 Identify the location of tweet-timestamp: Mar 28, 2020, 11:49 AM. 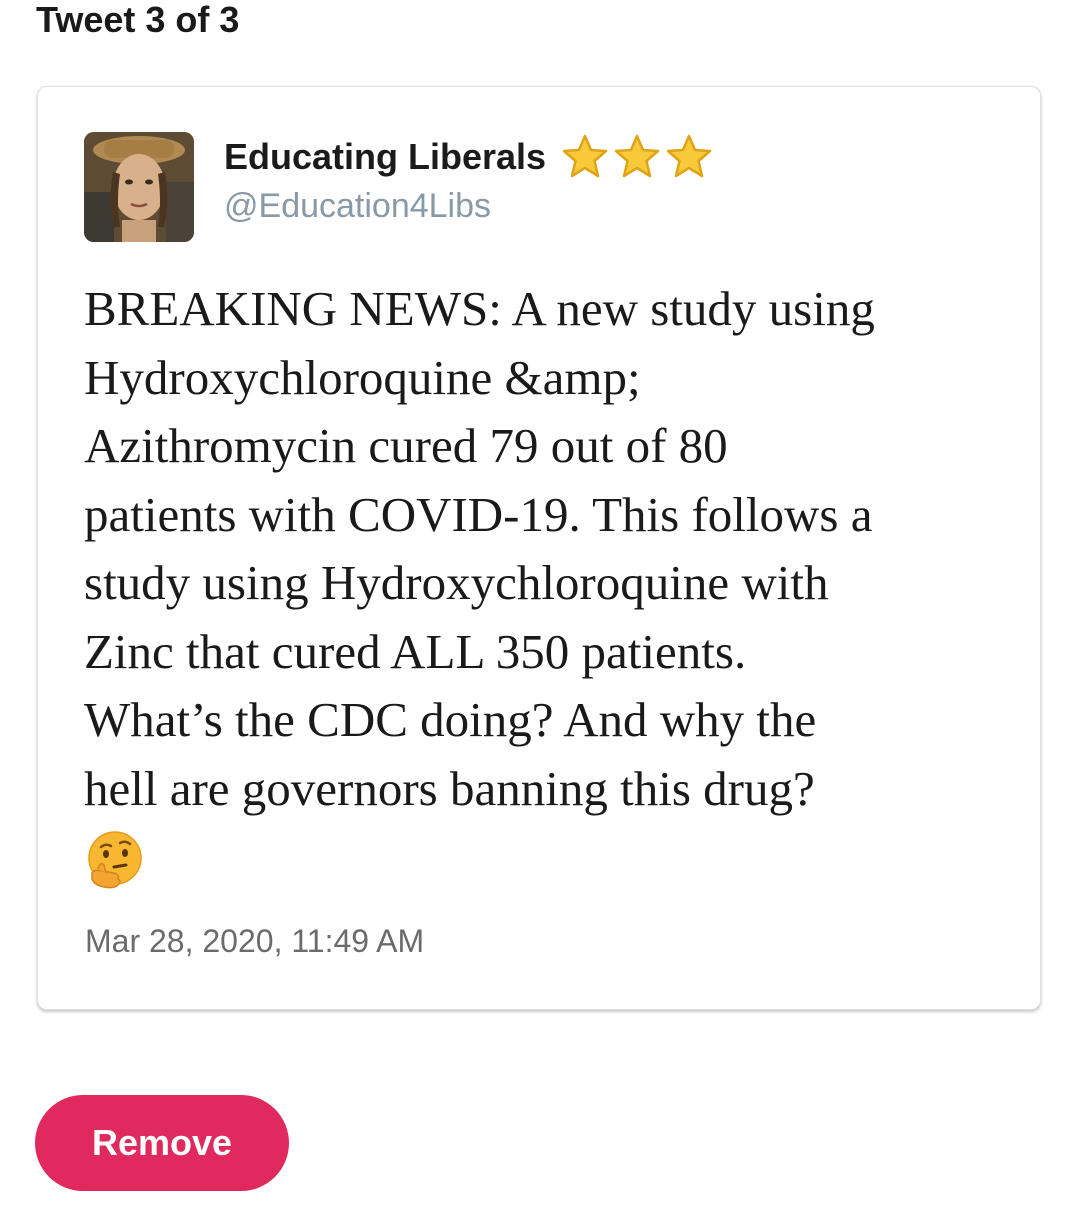
(254, 941).